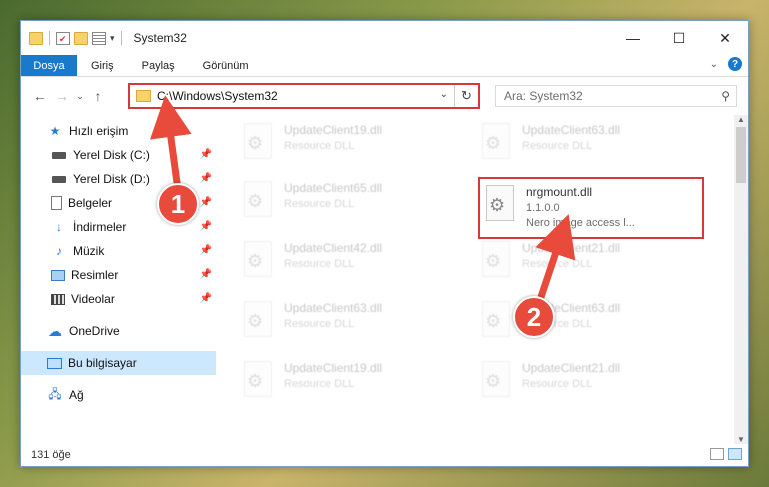 Image resolution: width=769 pixels, height=487 pixels. Describe the element at coordinates (633, 38) in the screenshot. I see `minimize-button: —` at that location.